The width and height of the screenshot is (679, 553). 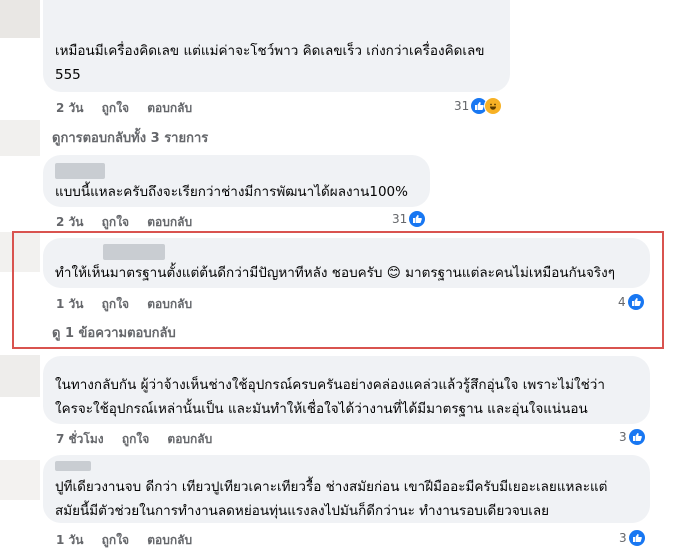 What do you see at coordinates (131, 540) in the screenshot?
I see `comment-actions: 1 วัน ถูกใจ ตอบกลับ` at bounding box center [131, 540].